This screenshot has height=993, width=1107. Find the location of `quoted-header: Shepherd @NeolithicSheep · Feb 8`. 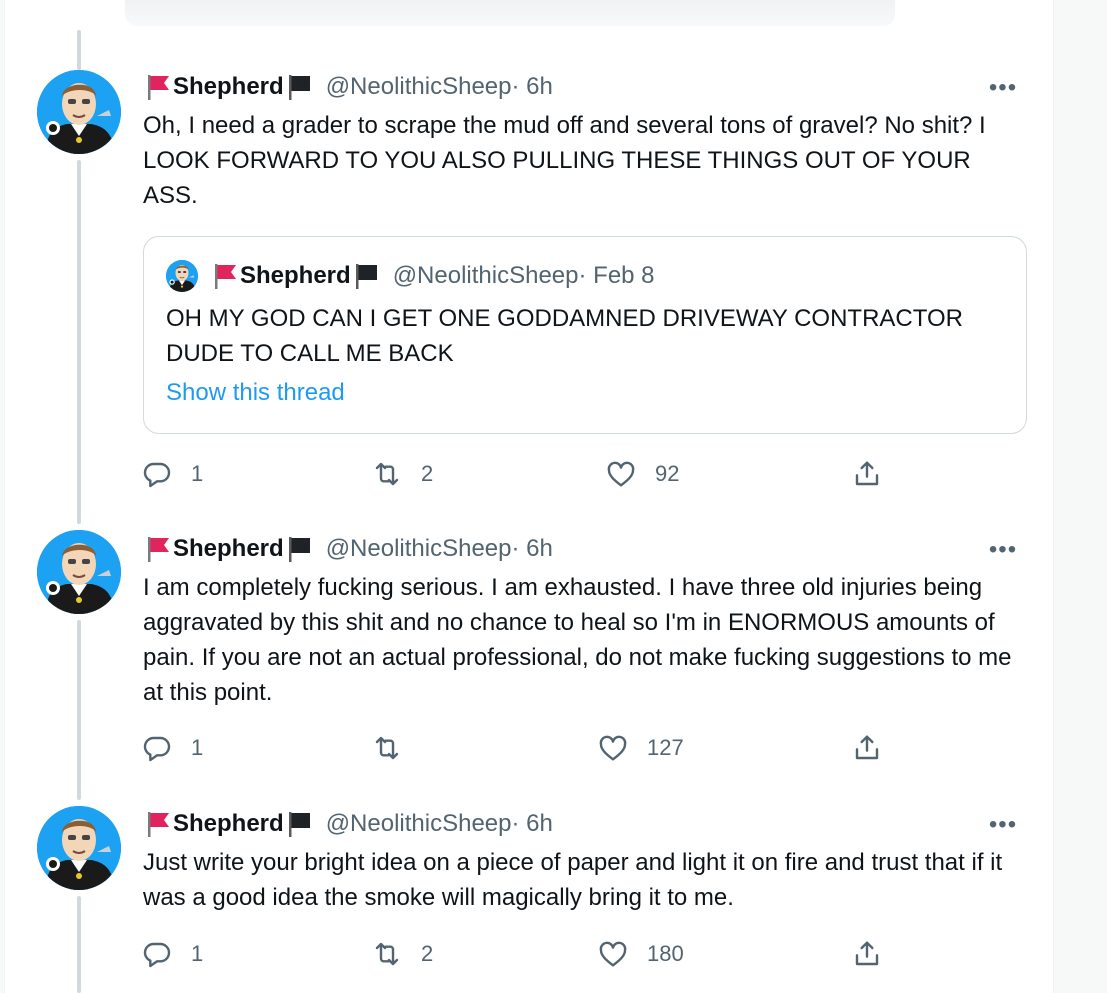

quoted-header: Shepherd @NeolithicSheep · Feb 8 is located at coordinates (410, 276).